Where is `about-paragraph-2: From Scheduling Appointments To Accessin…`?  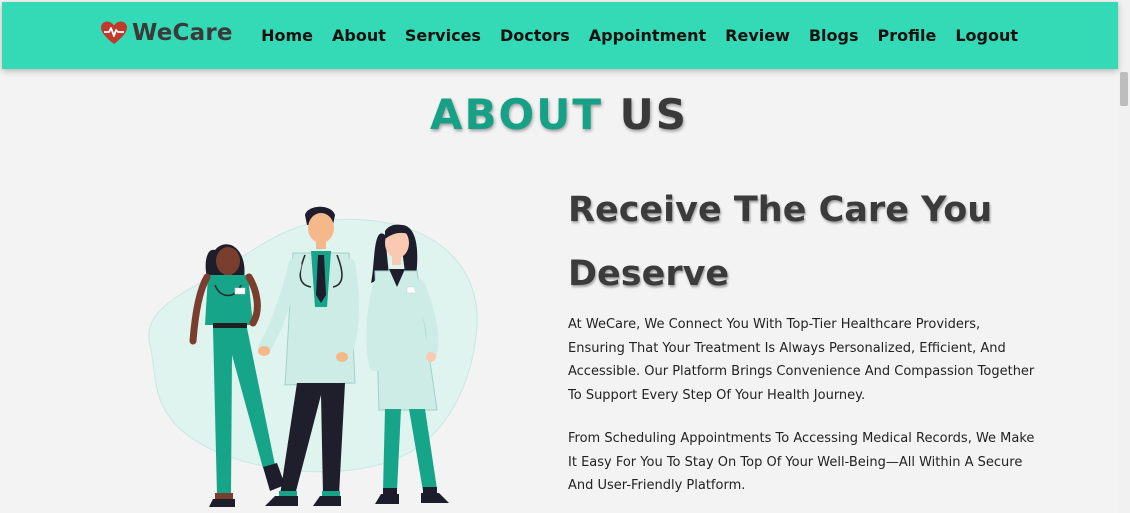
about-paragraph-2: From Scheduling Appointments To Accessin… is located at coordinates (801, 462).